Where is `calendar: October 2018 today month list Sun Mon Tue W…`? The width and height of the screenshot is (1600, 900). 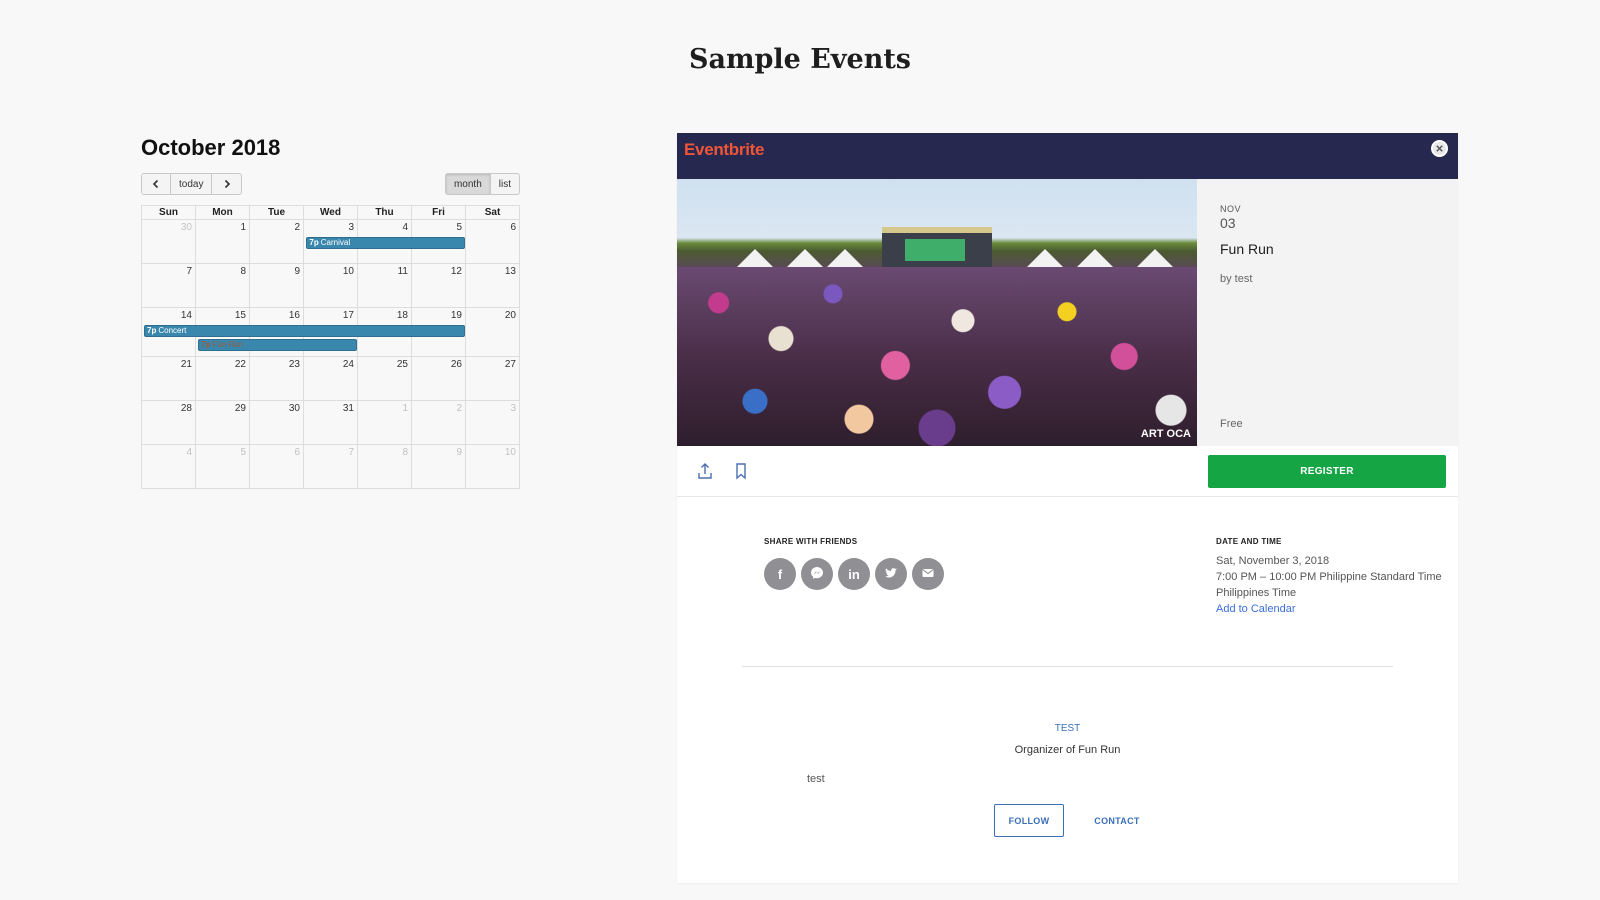 calendar: October 2018 today month list Sun Mon Tue W… is located at coordinates (330, 312).